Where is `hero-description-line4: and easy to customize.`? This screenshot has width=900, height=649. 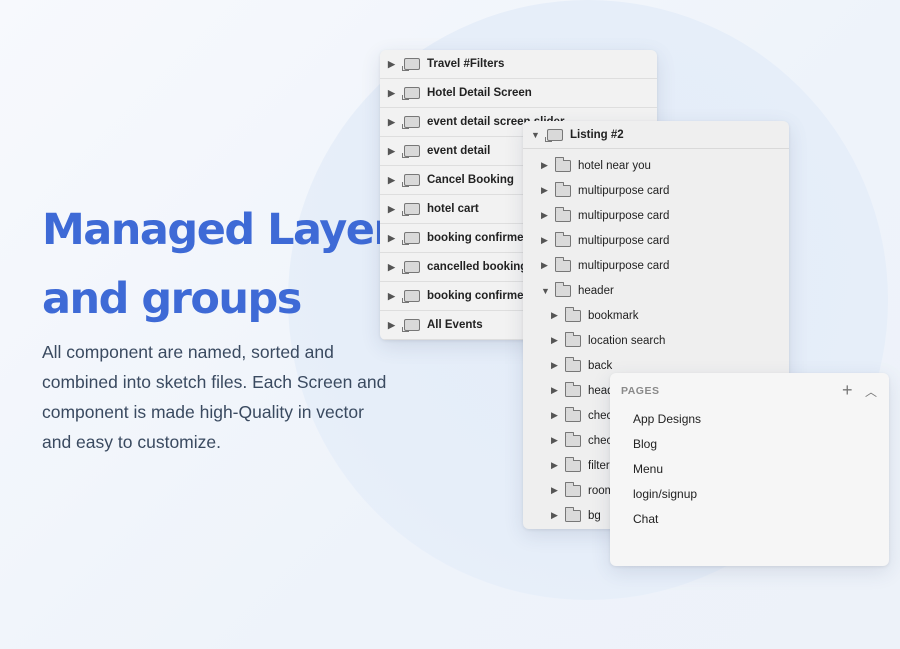 hero-description-line4: and easy to customize. is located at coordinates (131, 442).